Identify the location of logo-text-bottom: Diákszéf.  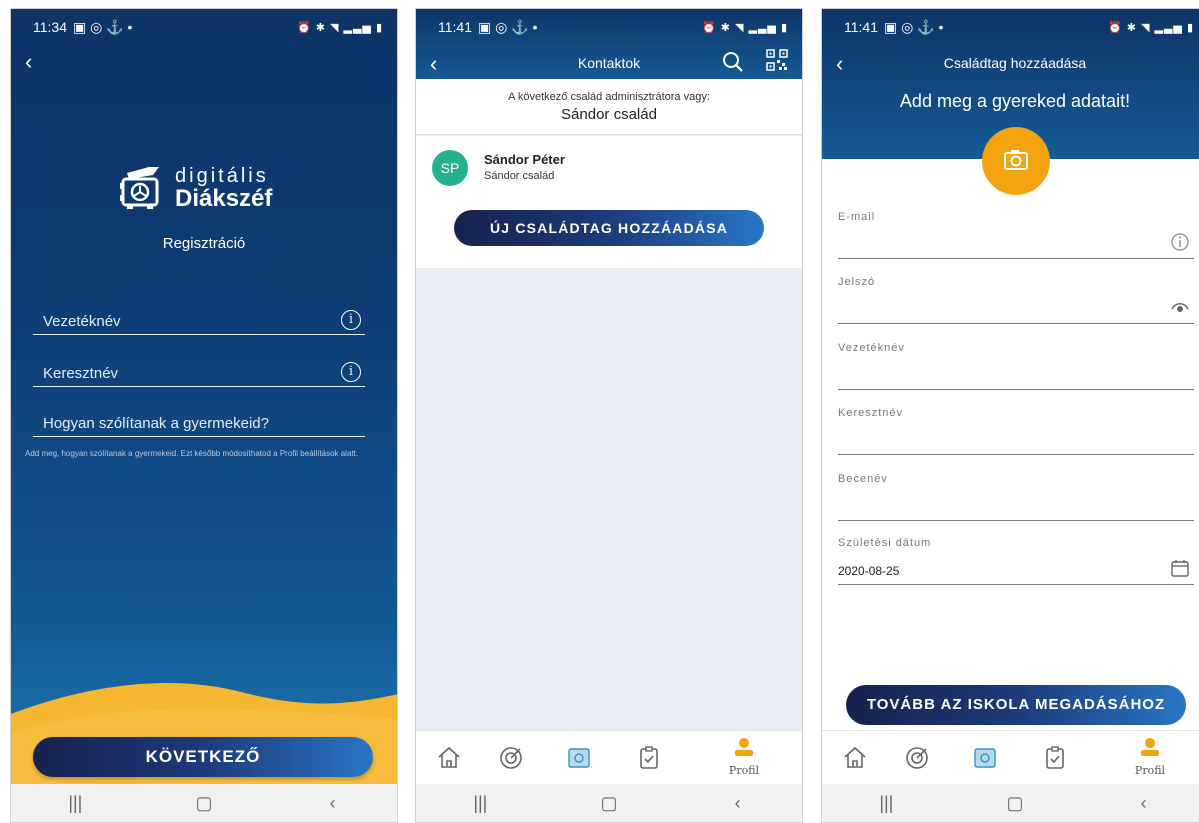
(224, 198).